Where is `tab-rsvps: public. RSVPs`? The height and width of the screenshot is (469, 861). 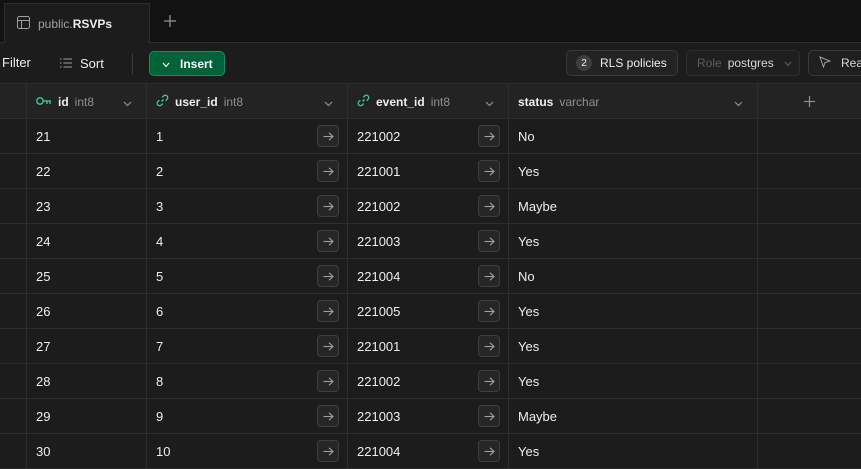
tab-rsvps: public. RSVPs is located at coordinates (77, 23).